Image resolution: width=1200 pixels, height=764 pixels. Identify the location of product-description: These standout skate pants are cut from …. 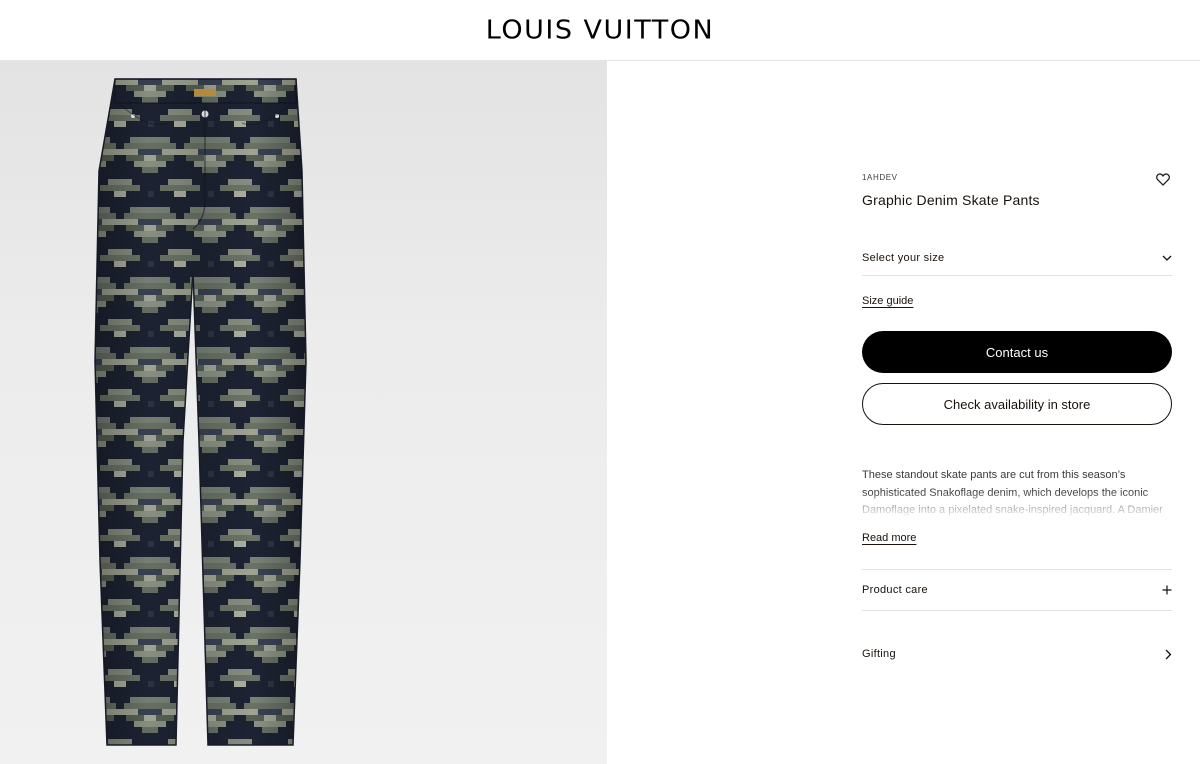
(1012, 492).